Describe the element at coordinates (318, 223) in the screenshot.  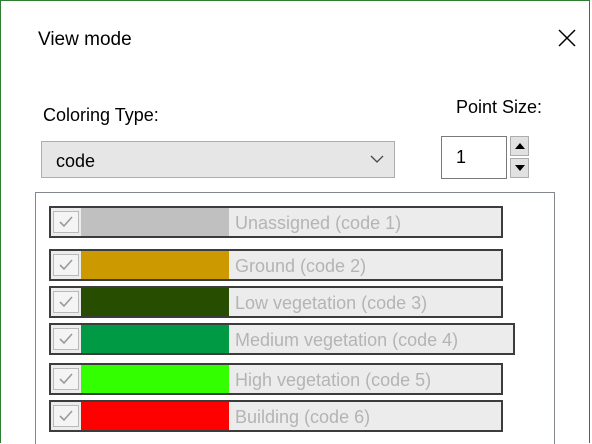
I see `class-1-label: Unassigned (code 1)` at that location.